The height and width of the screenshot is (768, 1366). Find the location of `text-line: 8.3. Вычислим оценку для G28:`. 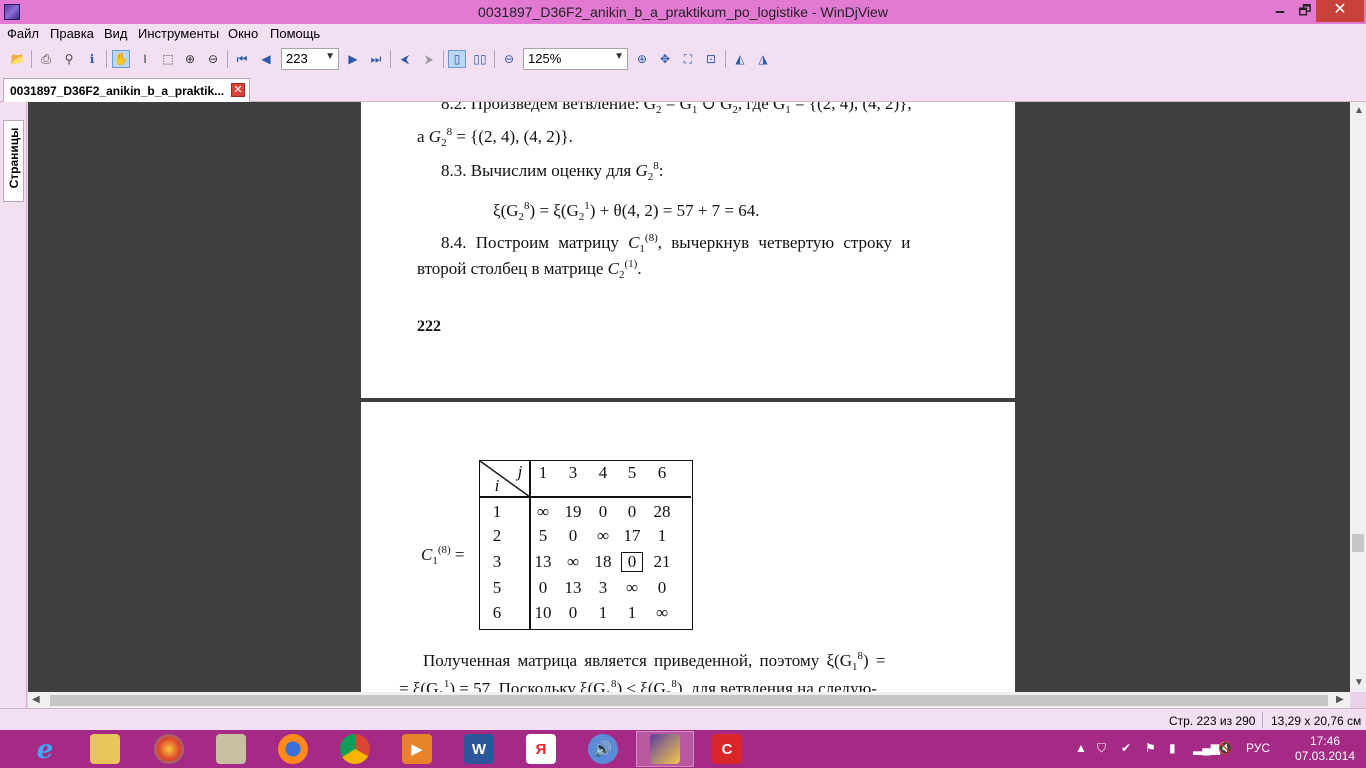

text-line: 8.3. Вычислим оценку для G28: is located at coordinates (552, 171).